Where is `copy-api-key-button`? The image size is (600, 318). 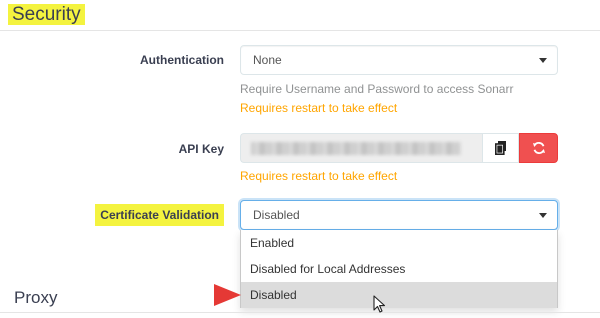 copy-api-key-button is located at coordinates (500, 148).